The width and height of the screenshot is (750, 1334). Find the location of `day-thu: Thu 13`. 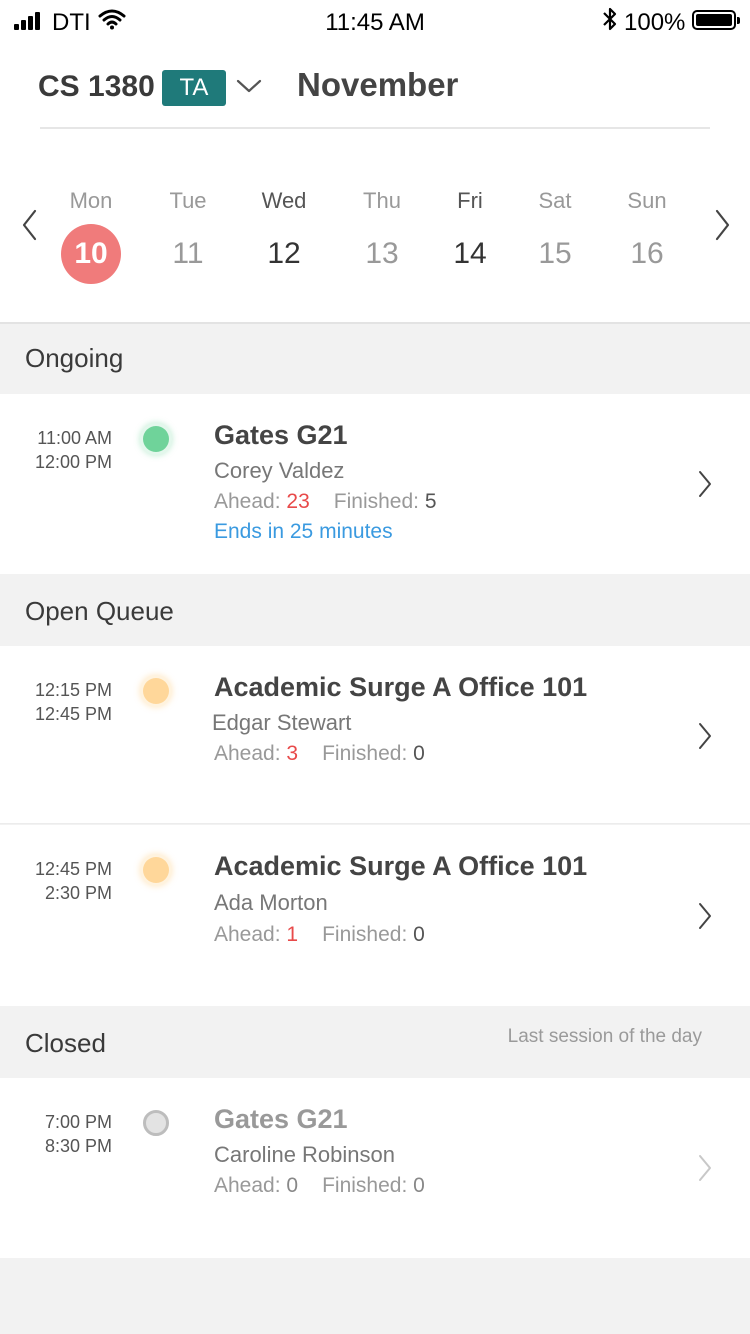

day-thu: Thu 13 is located at coordinates (382, 235).